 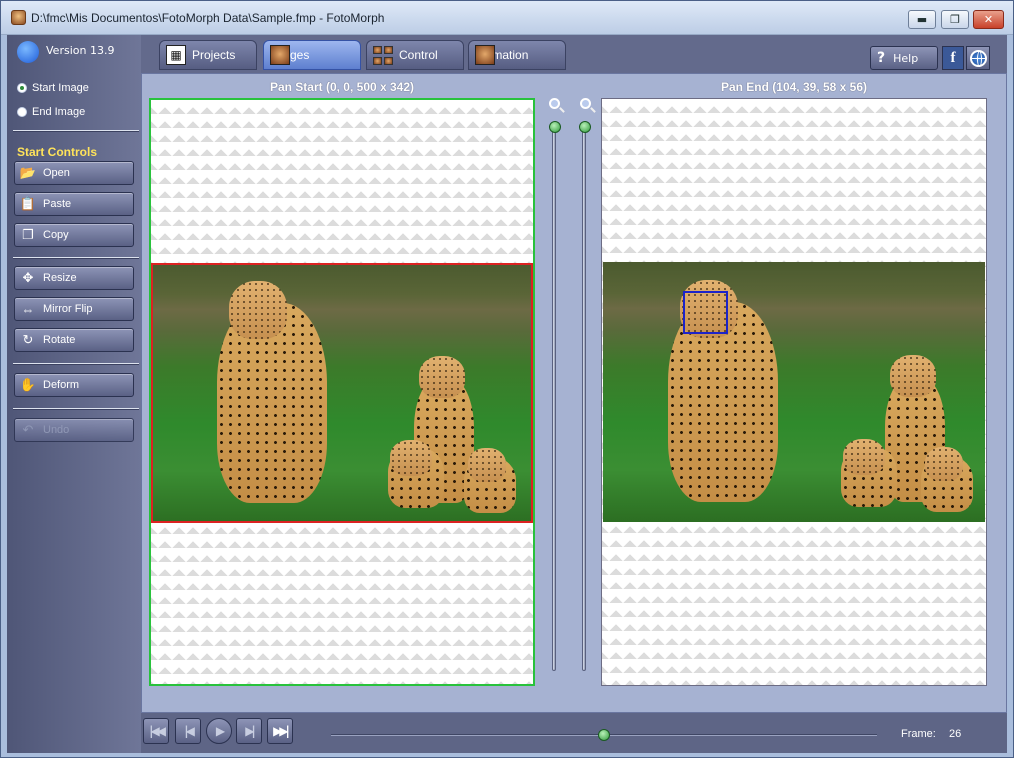 I want to click on open-button: 📂 Open, so click(x=74, y=173).